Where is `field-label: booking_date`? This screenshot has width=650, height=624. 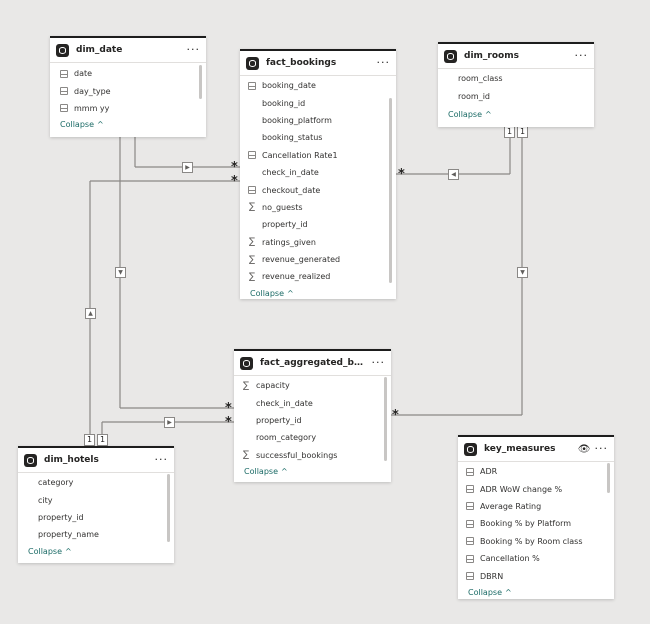 field-label: booking_date is located at coordinates (289, 86).